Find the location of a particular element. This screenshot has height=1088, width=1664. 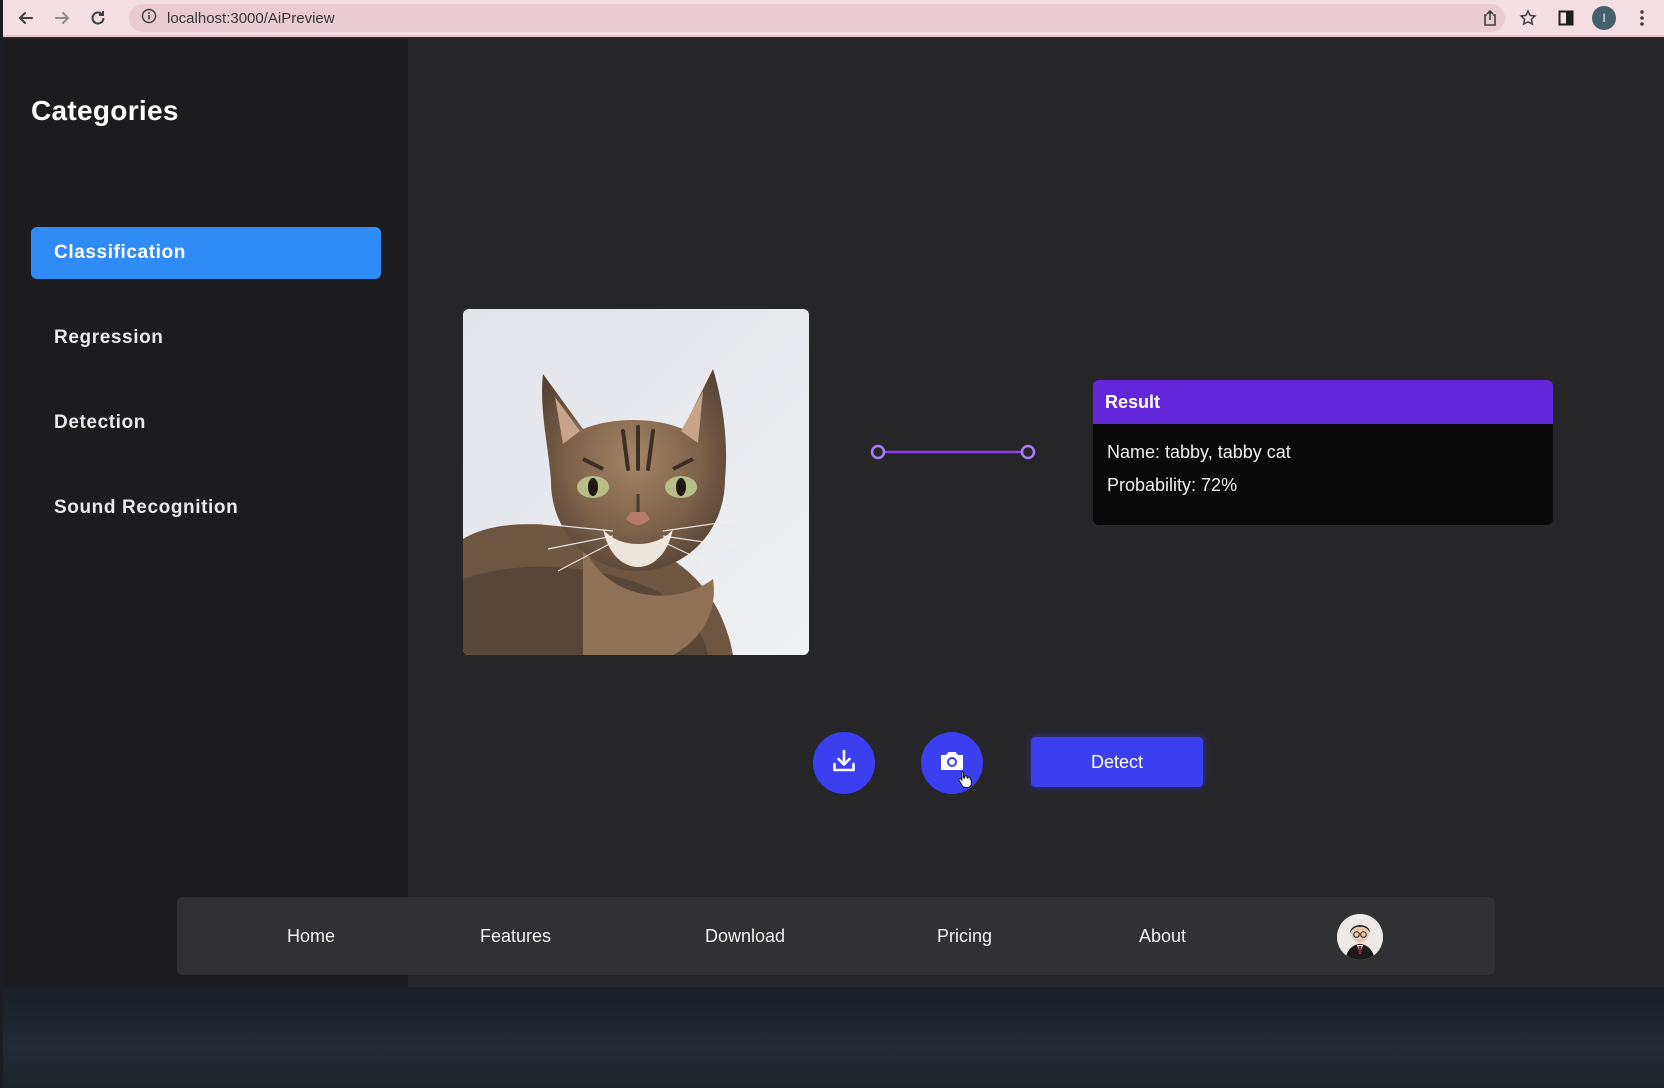

download-icon is located at coordinates (844, 763).